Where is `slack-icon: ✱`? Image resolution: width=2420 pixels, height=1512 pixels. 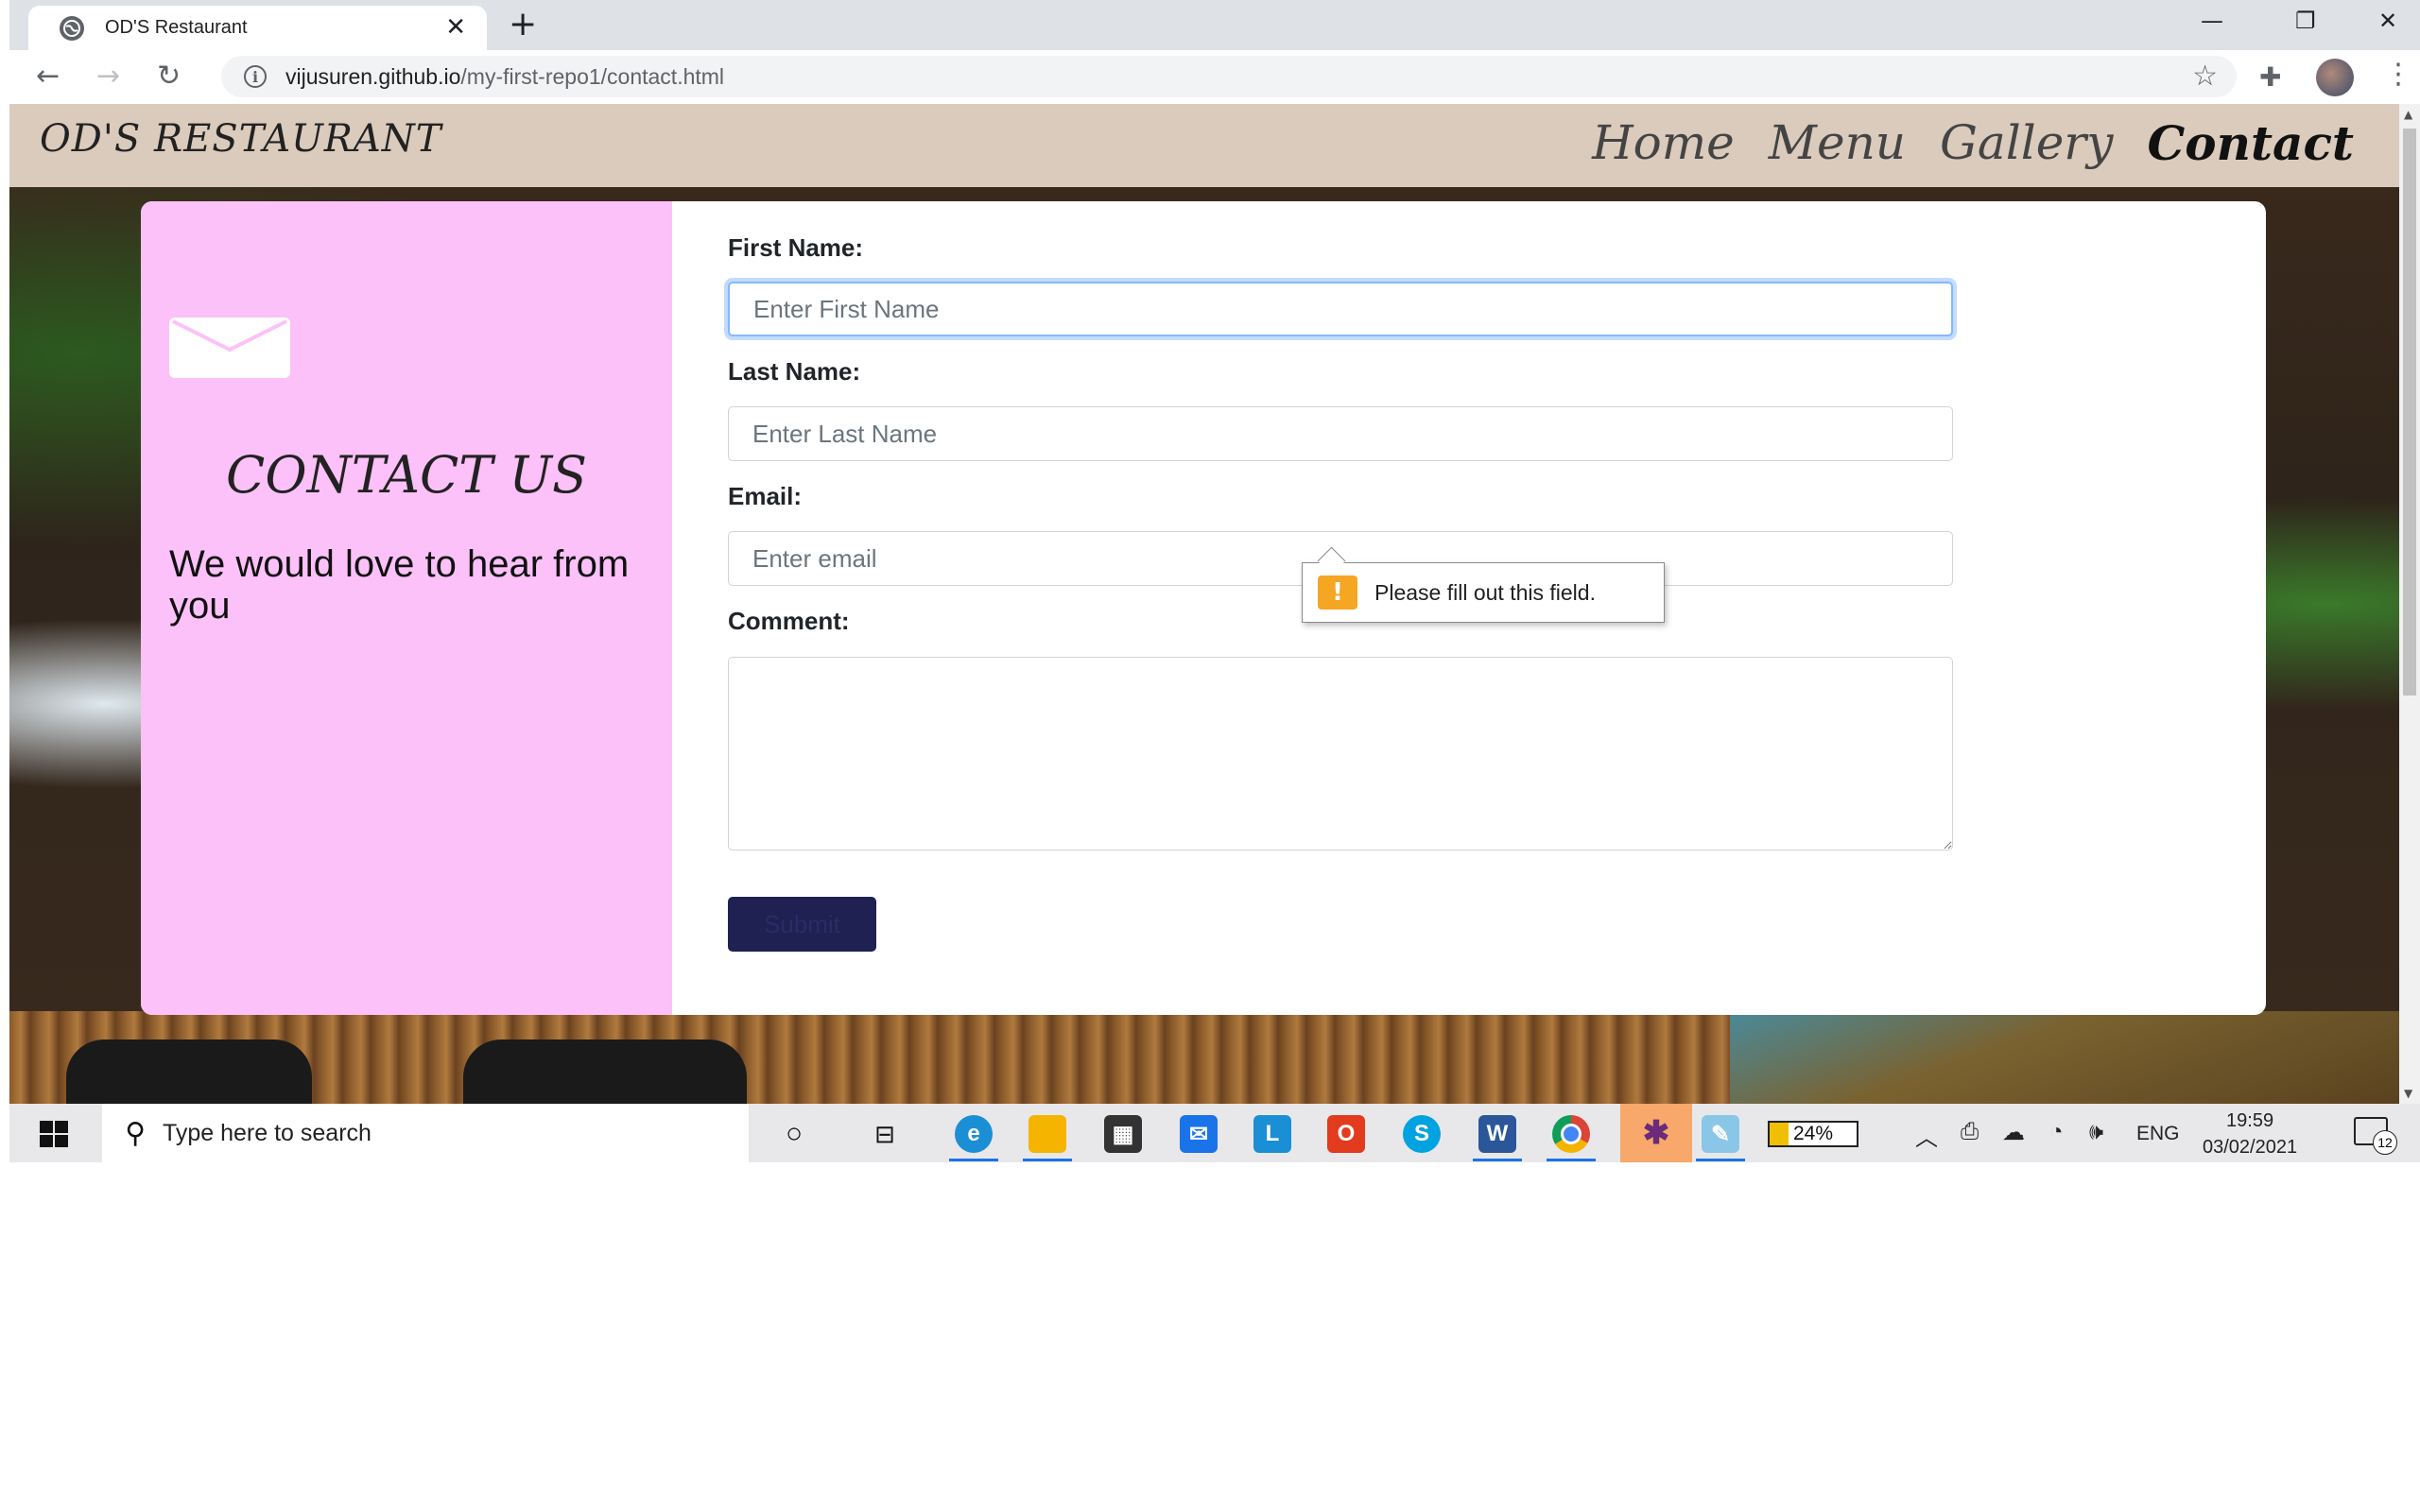 slack-icon: ✱ is located at coordinates (1656, 1133).